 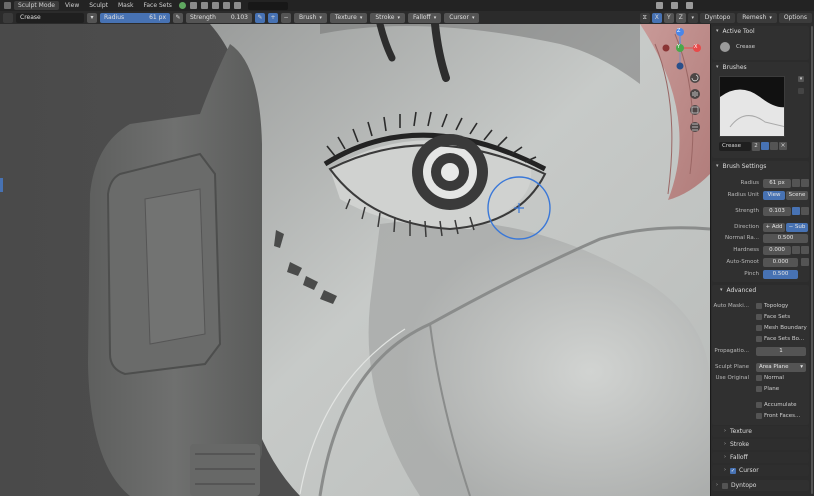 What do you see at coordinates (125, 5) in the screenshot?
I see `menu-mask: Mask` at bounding box center [125, 5].